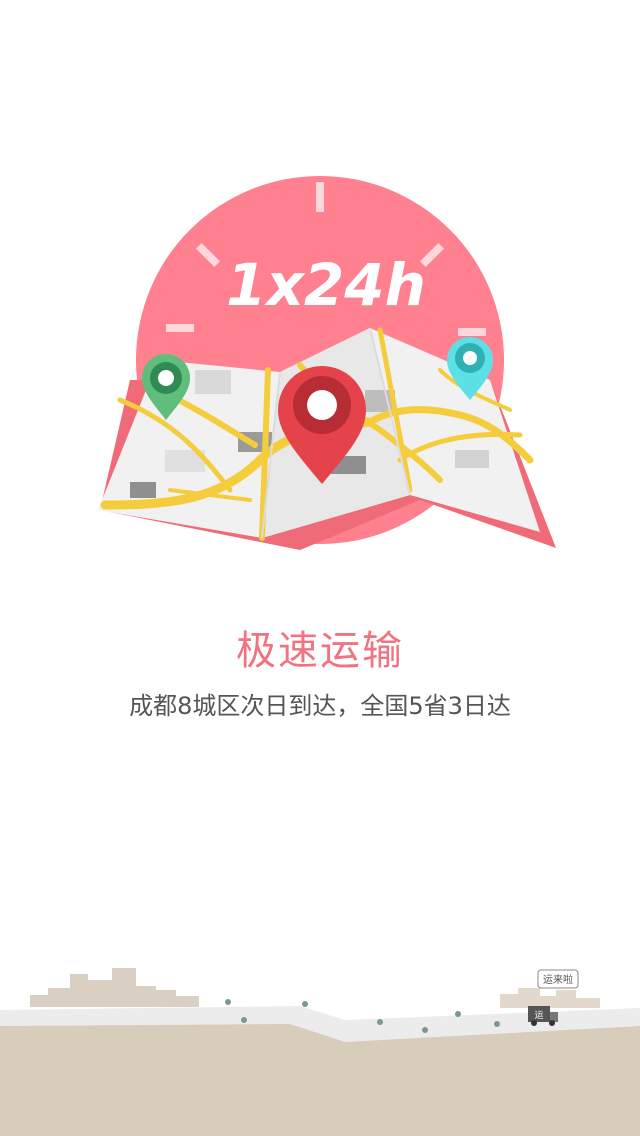 The image size is (640, 1136). I want to click on speech-text: 运来啦, so click(558, 979).